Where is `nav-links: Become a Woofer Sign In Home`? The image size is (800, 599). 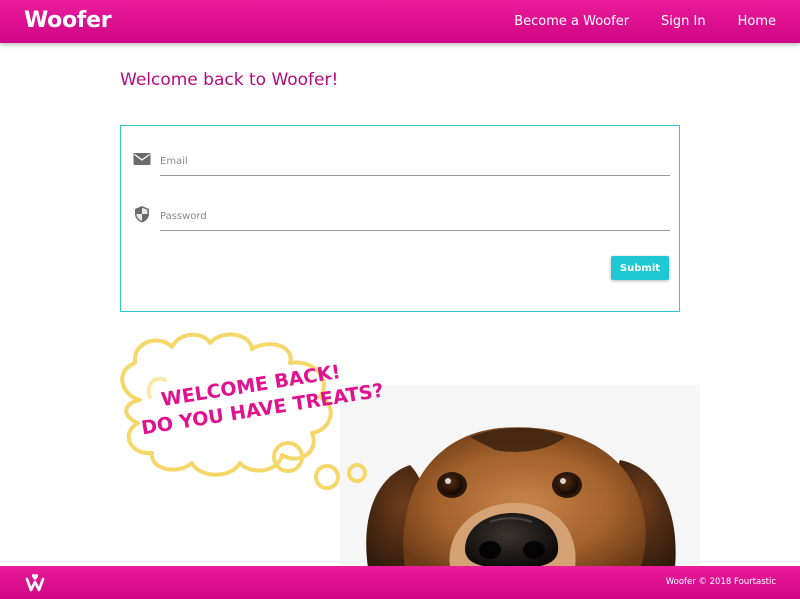
nav-links: Become a Woofer Sign In Home is located at coordinates (629, 21).